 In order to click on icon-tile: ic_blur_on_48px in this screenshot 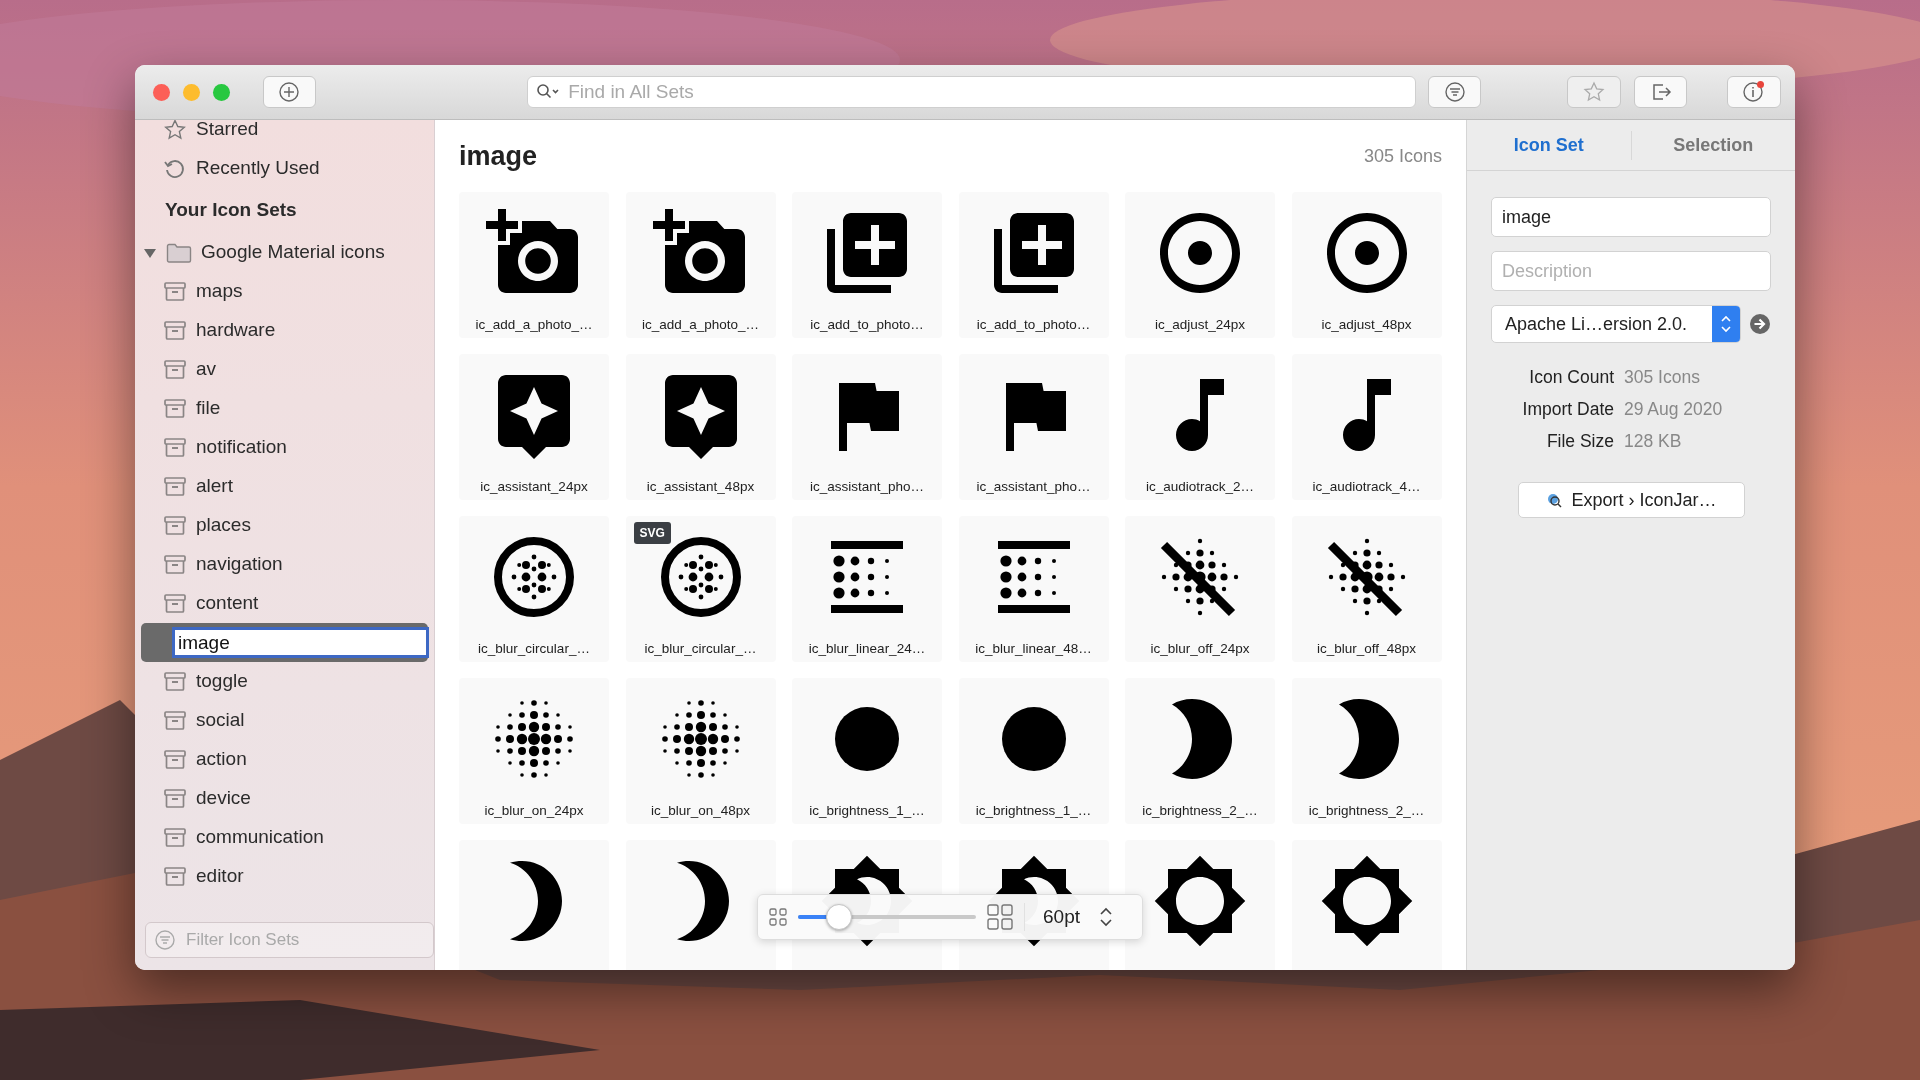, I will do `click(700, 751)`.